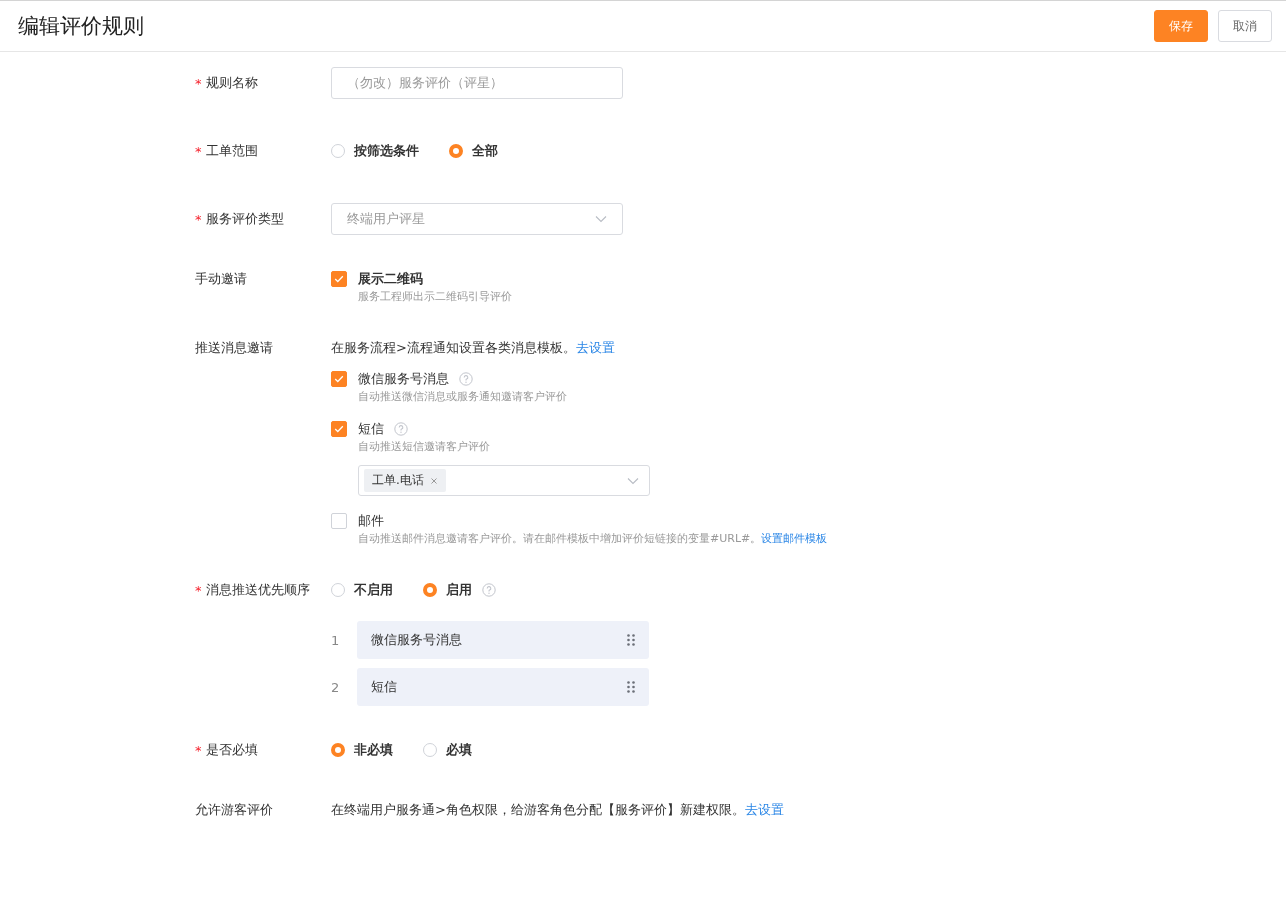 The image size is (1286, 914). What do you see at coordinates (424, 446) in the screenshot?
I see `hint-text: 自动推送短信邀请客户评价` at bounding box center [424, 446].